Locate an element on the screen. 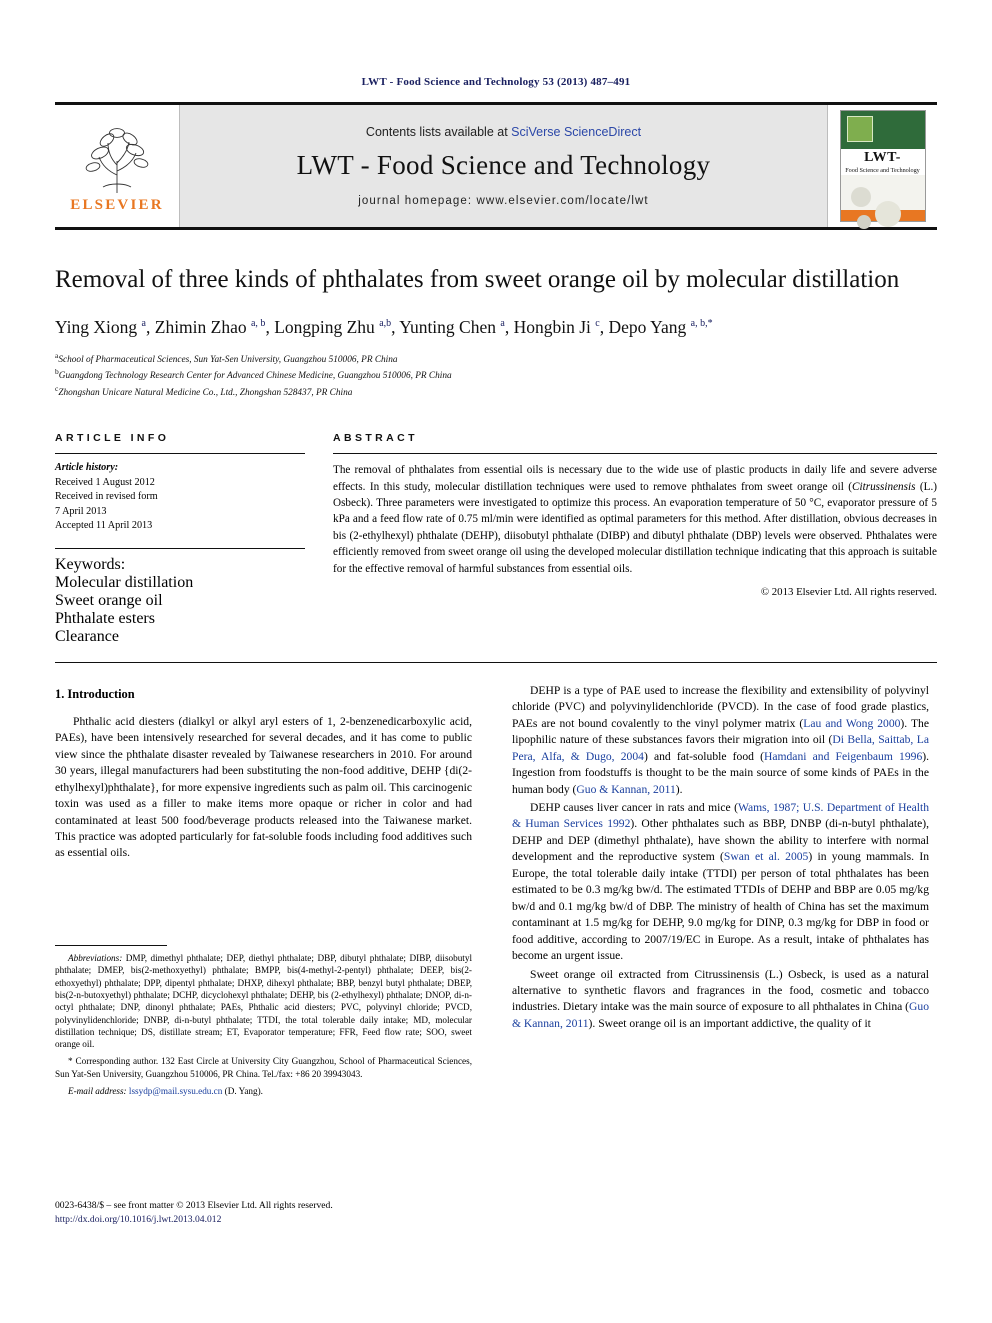  section-heading-introduction: 1. Introduction is located at coordinates (95, 693).